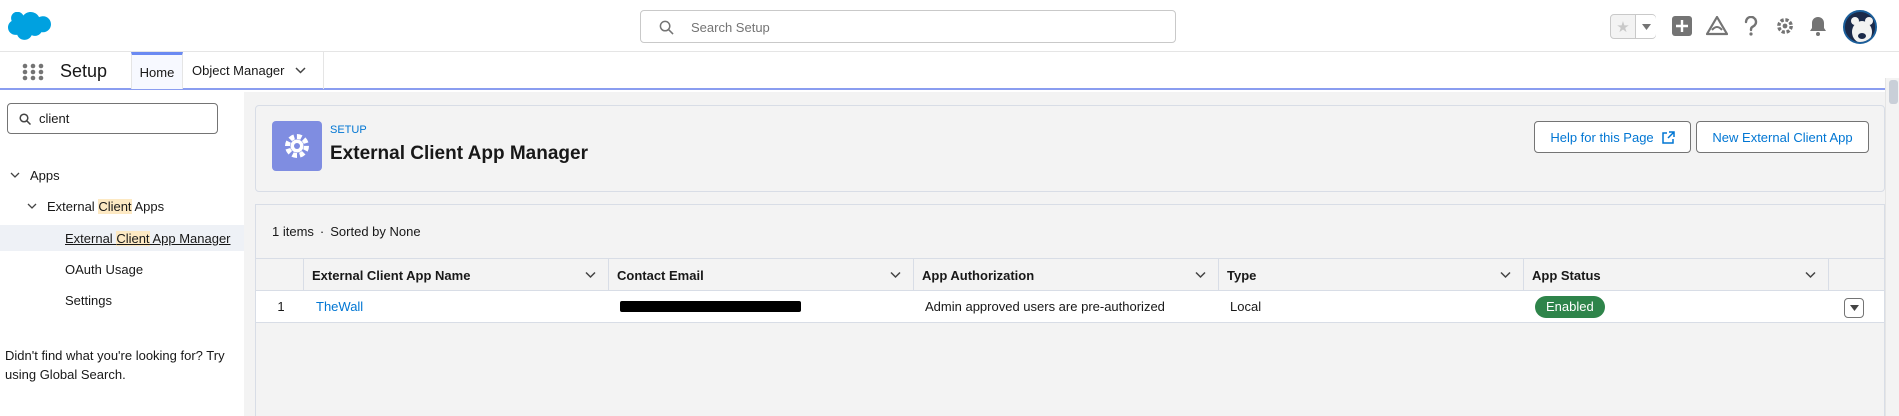 The width and height of the screenshot is (1899, 416). I want to click on global-search, so click(908, 26).